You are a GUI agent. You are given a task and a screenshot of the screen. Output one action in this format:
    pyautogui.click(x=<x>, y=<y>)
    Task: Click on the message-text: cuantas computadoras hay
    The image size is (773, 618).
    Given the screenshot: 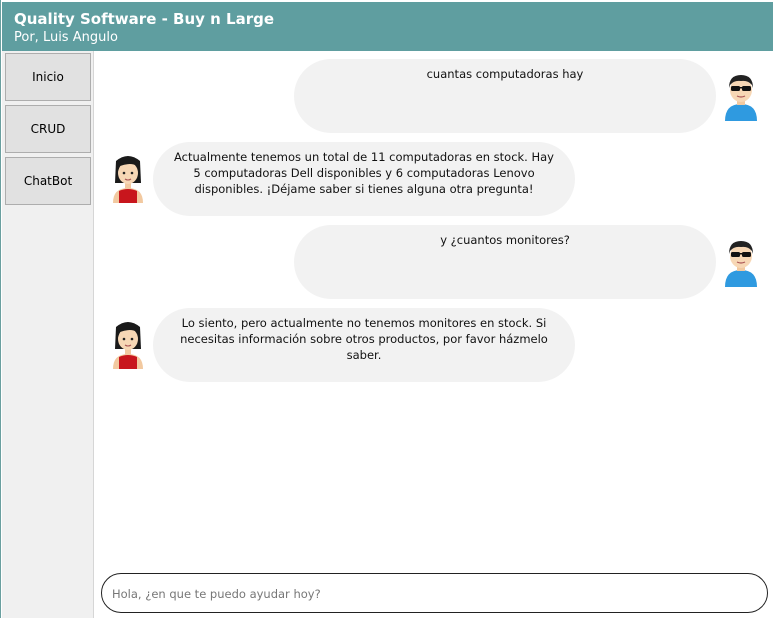 What is the action you would take?
    pyautogui.click(x=505, y=74)
    